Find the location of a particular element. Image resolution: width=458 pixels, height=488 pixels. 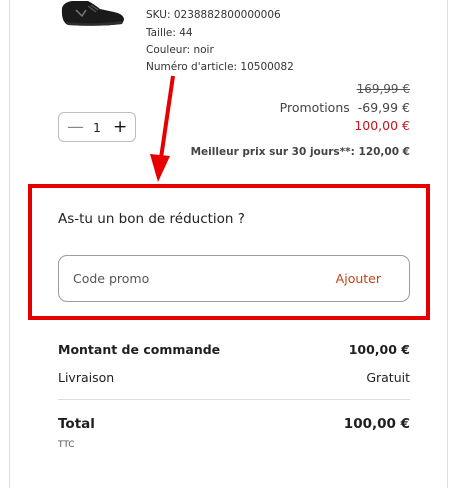

sale-price: 100,00 € is located at coordinates (382, 125).